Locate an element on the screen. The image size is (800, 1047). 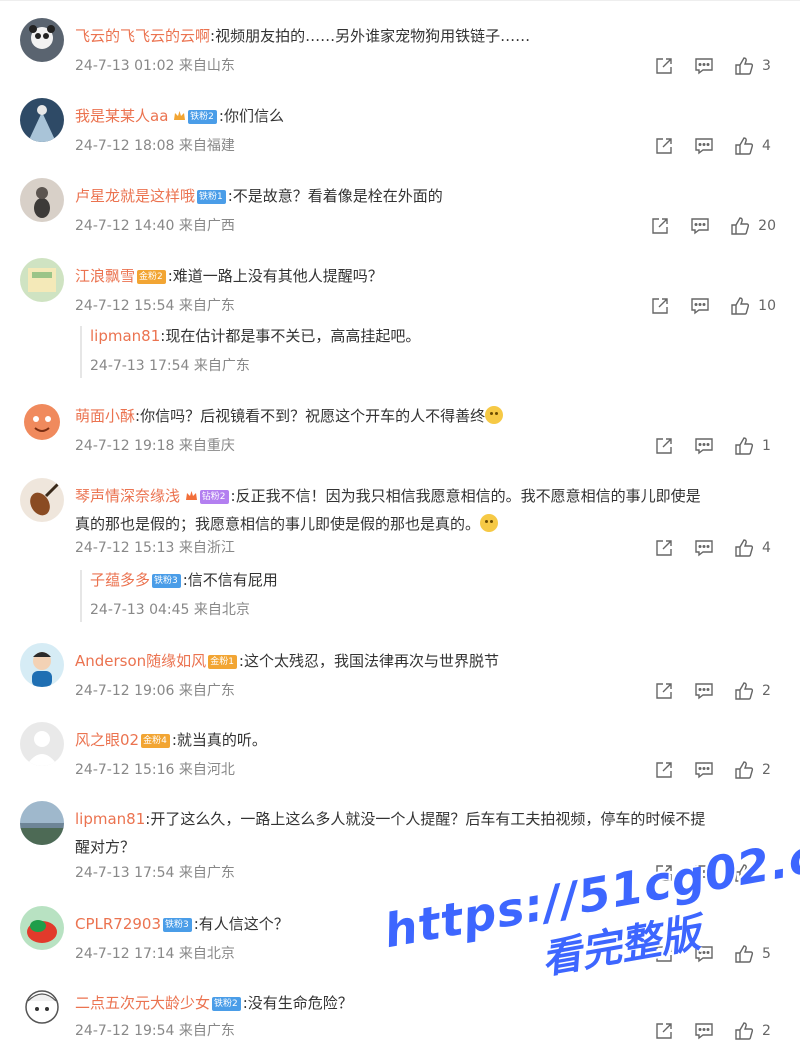
username-link: 我是某某人aa is located at coordinates (121, 116).